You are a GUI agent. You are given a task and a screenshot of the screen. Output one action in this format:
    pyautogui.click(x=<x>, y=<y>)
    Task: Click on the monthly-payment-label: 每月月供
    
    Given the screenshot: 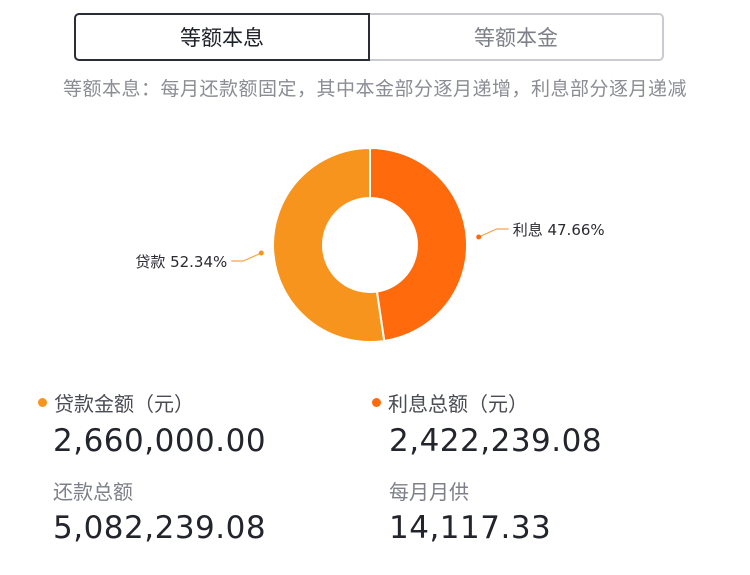 What is the action you would take?
    pyautogui.click(x=429, y=492)
    